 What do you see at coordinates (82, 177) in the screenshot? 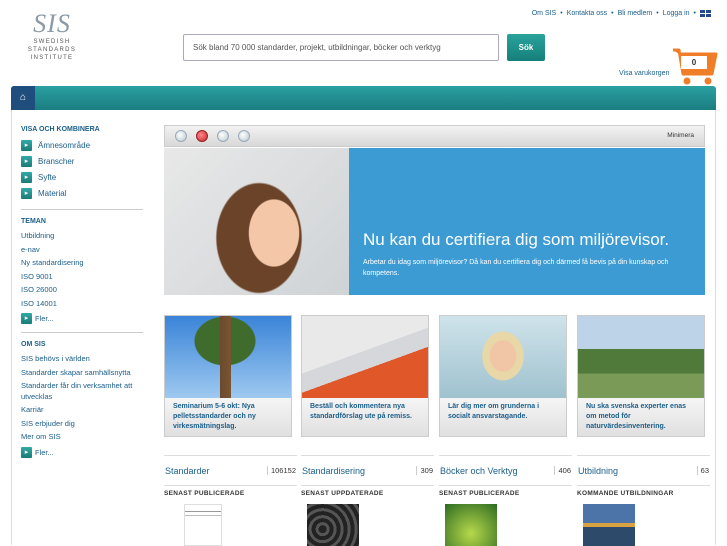
I see `filter-syfte: ▸ Syfte` at bounding box center [82, 177].